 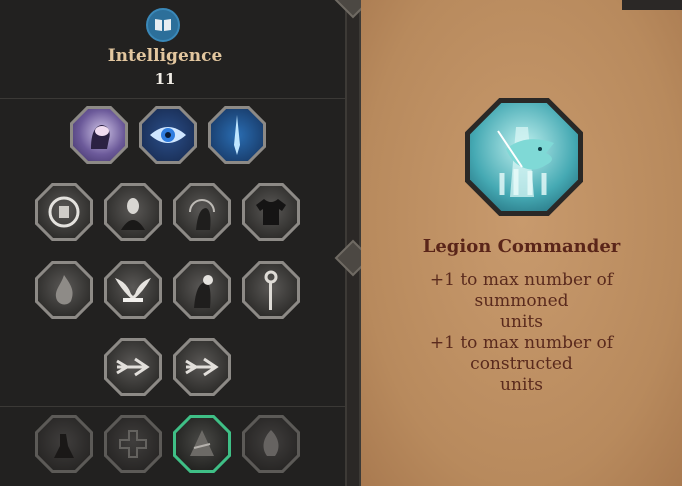 I want to click on perk-masked-figure, so click(x=133, y=212).